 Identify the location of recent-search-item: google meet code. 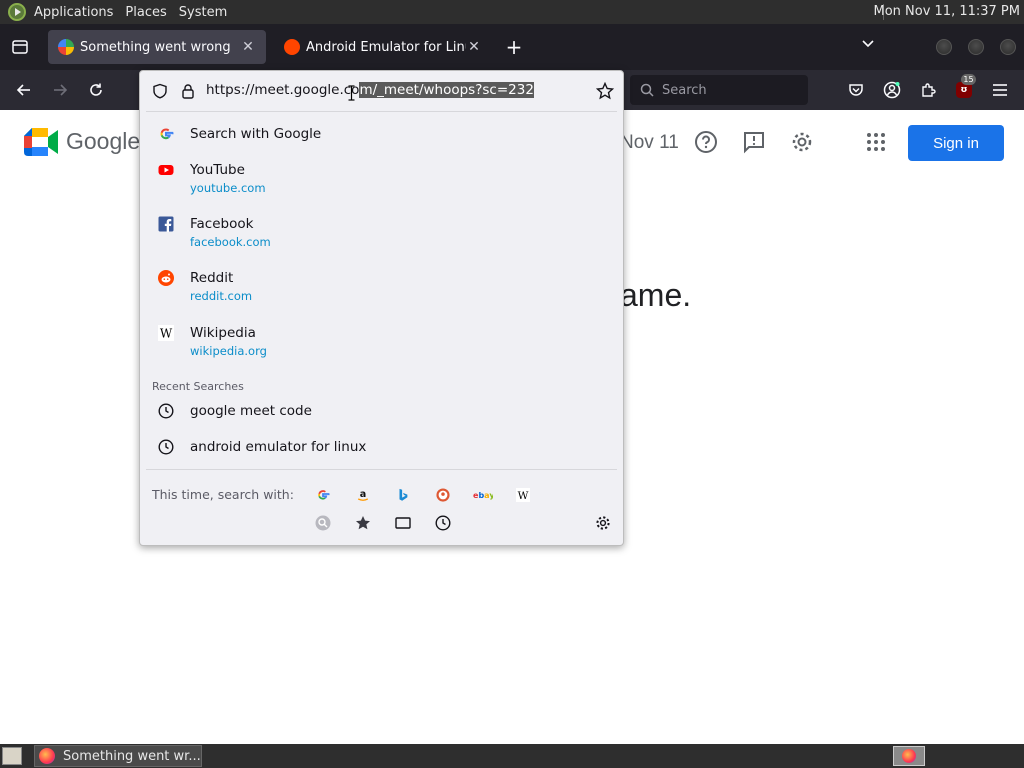
(382, 413).